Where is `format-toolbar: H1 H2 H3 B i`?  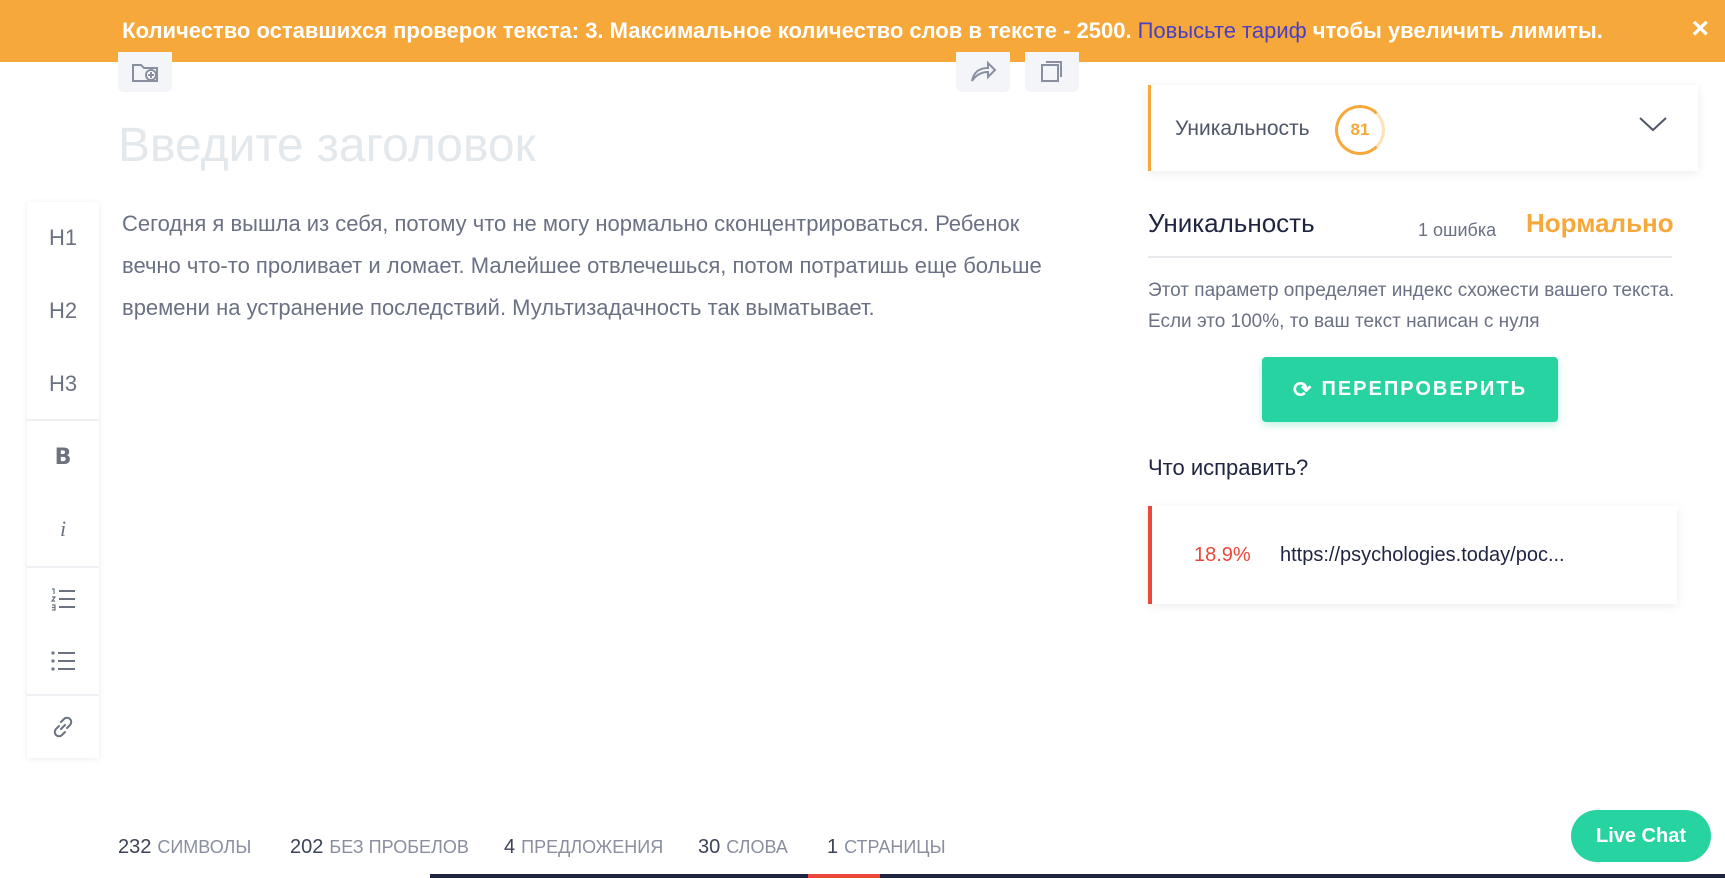 format-toolbar: H1 H2 H3 B i is located at coordinates (63, 480).